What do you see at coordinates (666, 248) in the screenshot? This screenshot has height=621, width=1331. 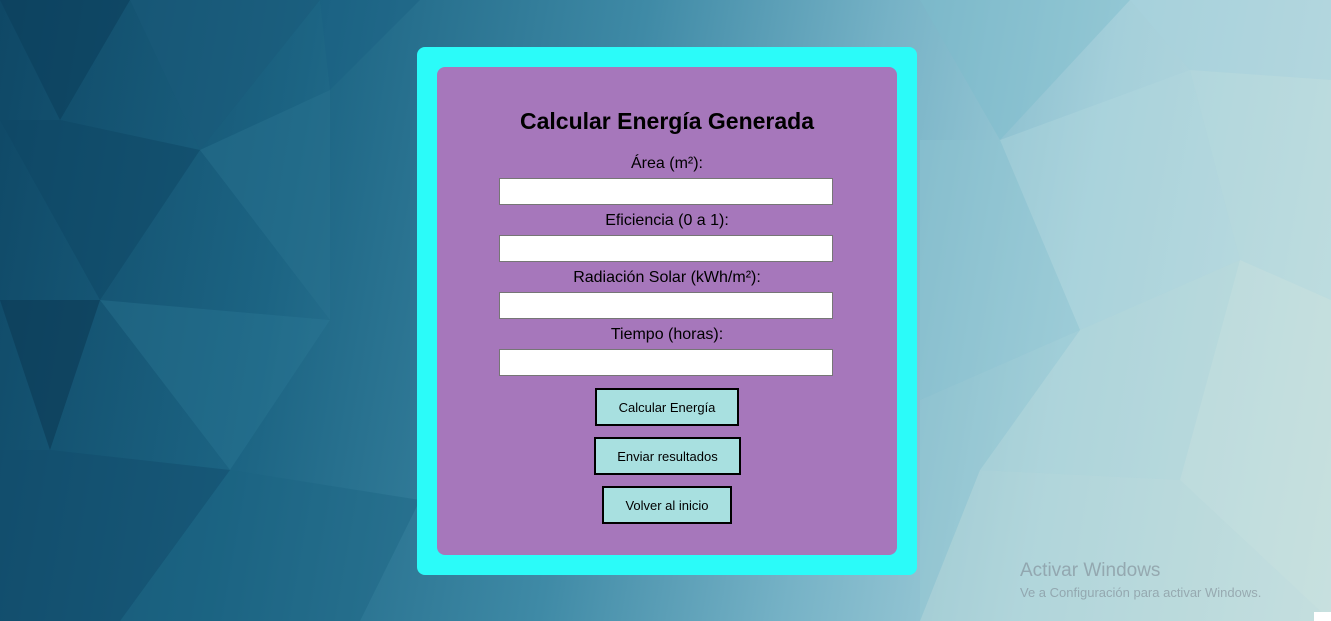 I see `efficiency-input` at bounding box center [666, 248].